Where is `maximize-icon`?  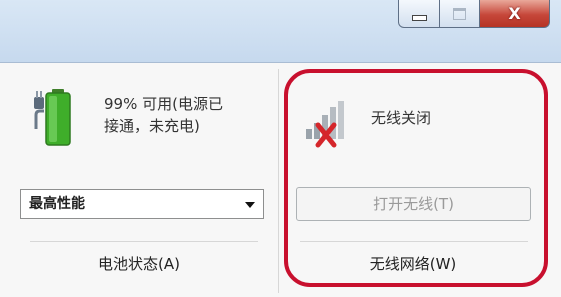 maximize-icon is located at coordinates (459, 13).